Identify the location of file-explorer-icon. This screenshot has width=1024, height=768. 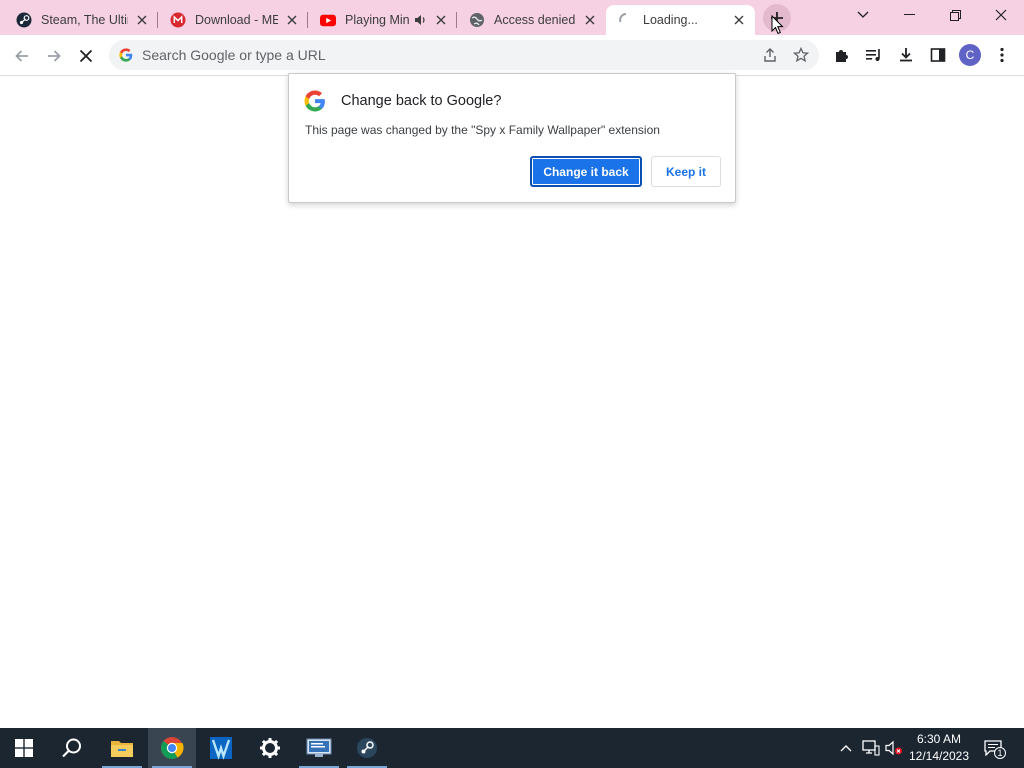
(122, 749).